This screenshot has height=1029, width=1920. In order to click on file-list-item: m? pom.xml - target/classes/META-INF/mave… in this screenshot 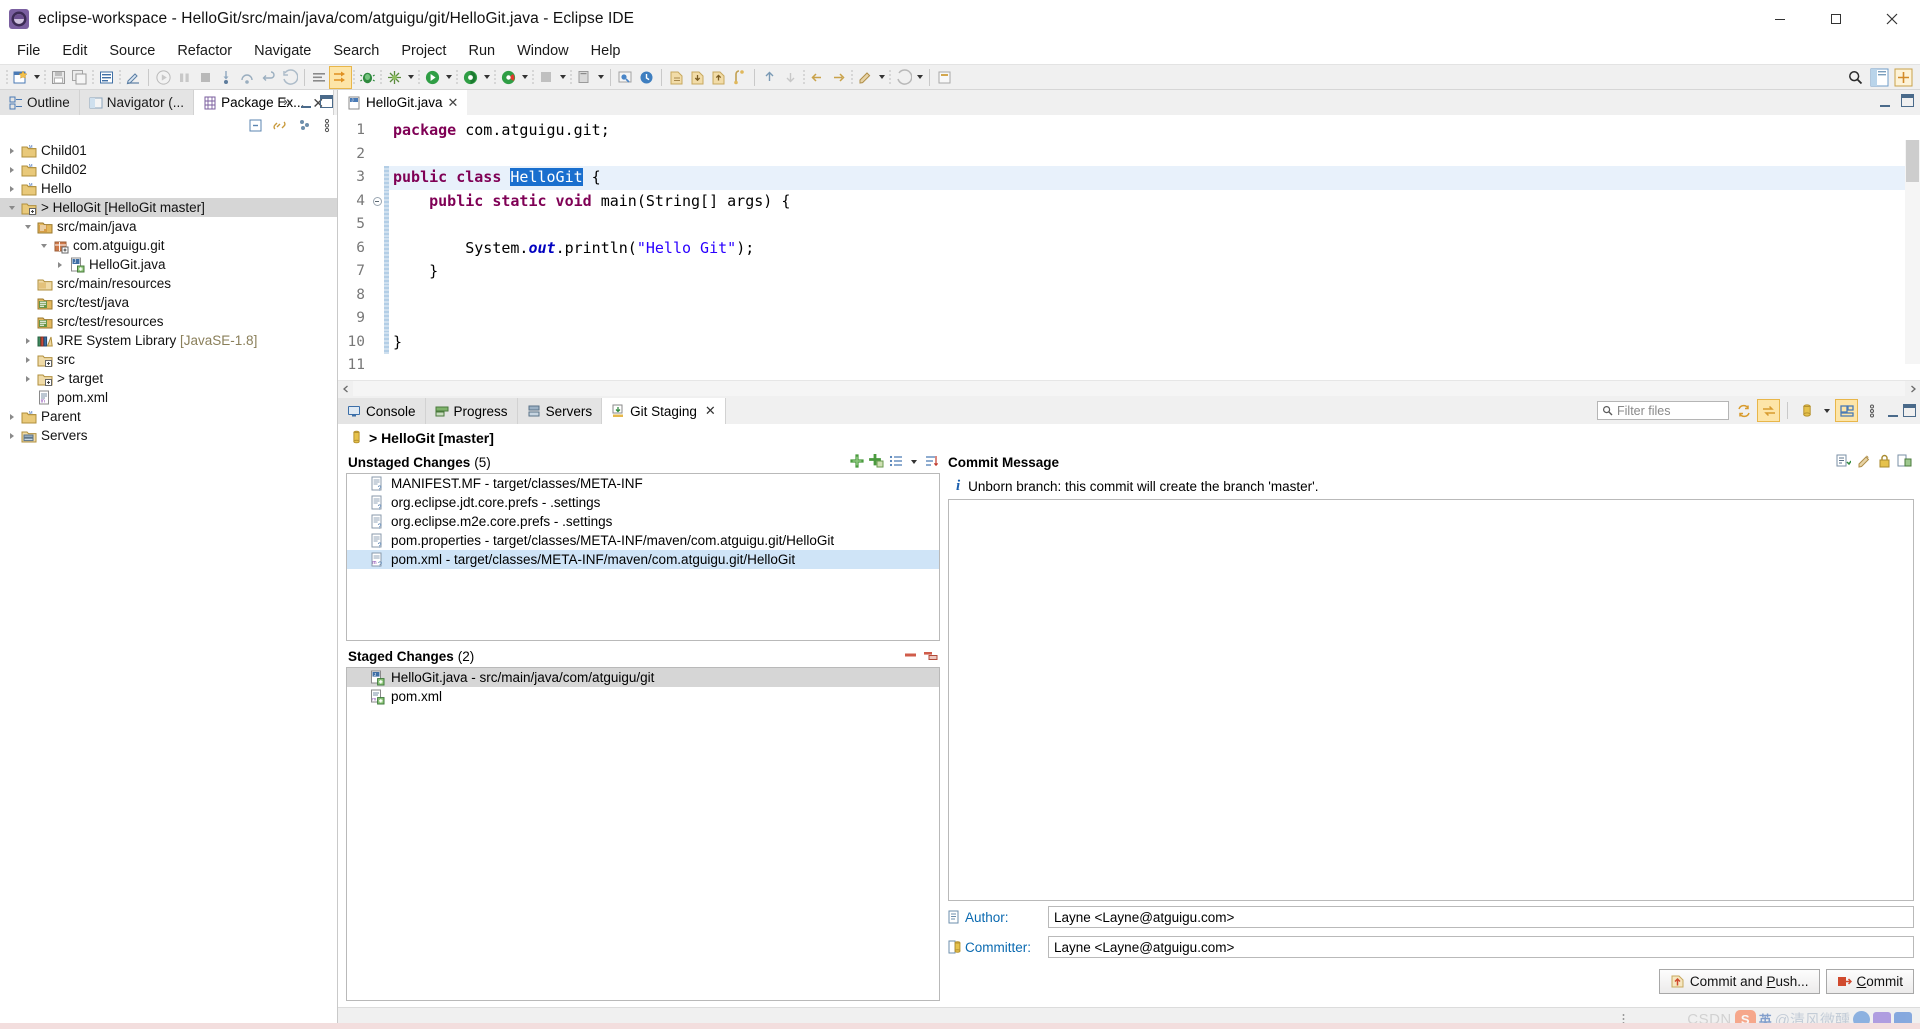, I will do `click(643, 559)`.